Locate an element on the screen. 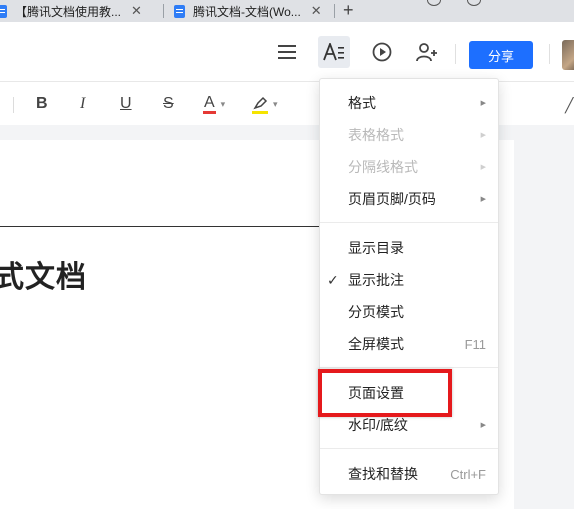 This screenshot has width=574, height=509. browser-tab-1: 【腾讯文档使用教... ✕ is located at coordinates (71, 11).